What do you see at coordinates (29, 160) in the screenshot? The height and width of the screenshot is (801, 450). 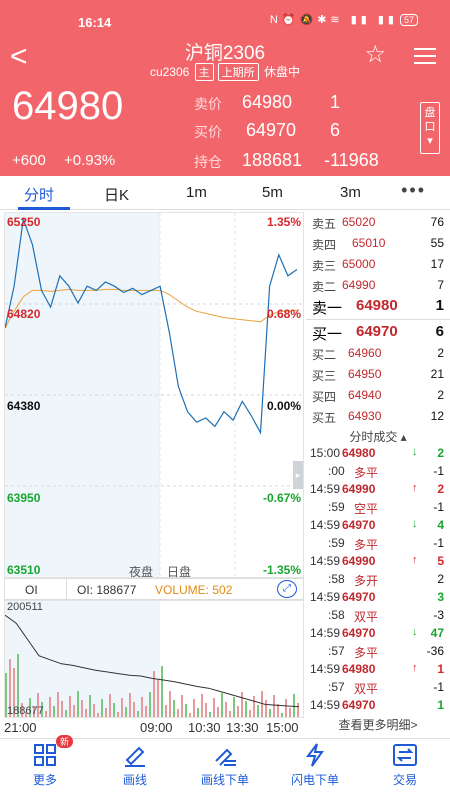 I see `change-amount: +600` at bounding box center [29, 160].